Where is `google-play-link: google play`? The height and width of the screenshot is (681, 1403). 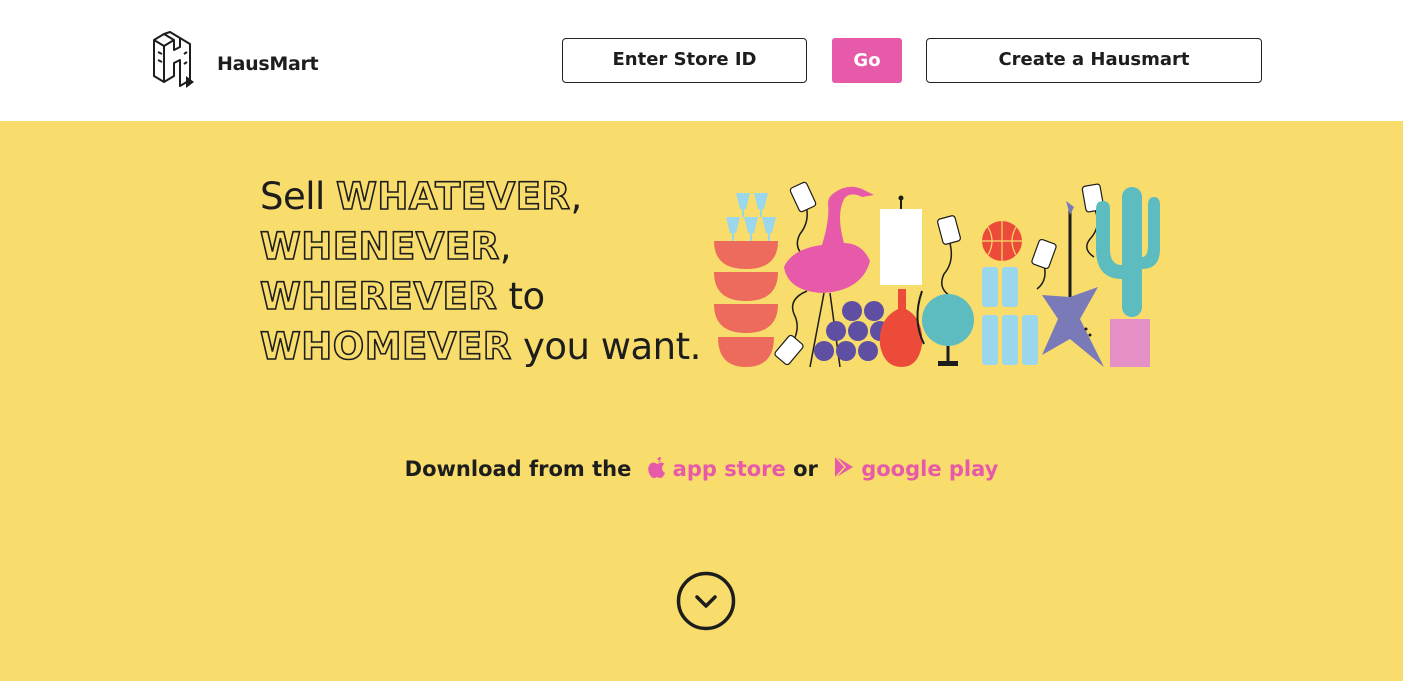 google-play-link: google play is located at coordinates (929, 469).